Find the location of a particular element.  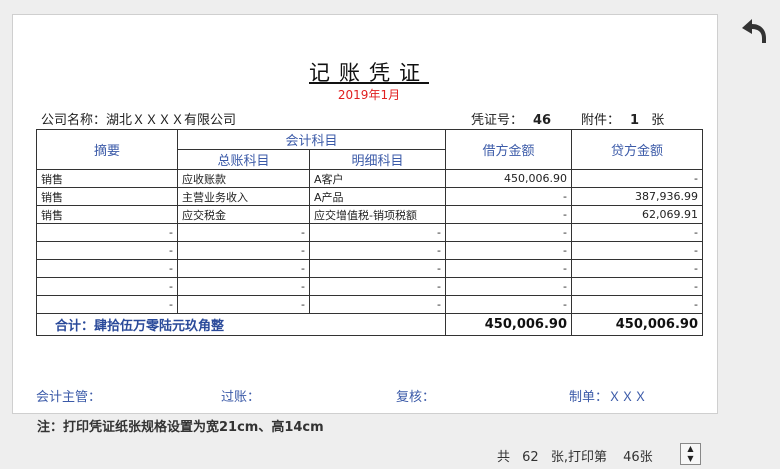

signature-review: 复核： is located at coordinates (416, 397).